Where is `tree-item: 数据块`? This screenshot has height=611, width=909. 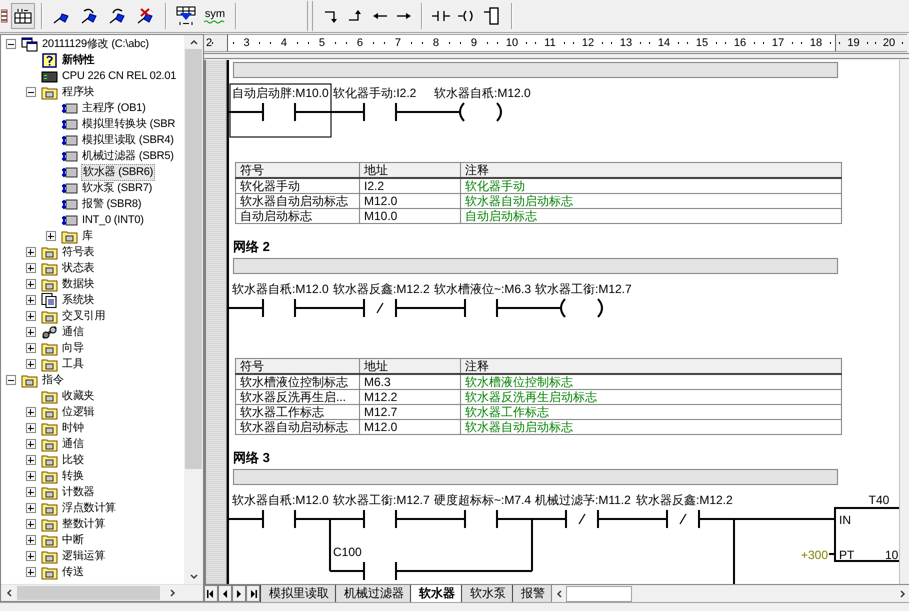 tree-item: 数据块 is located at coordinates (78, 284).